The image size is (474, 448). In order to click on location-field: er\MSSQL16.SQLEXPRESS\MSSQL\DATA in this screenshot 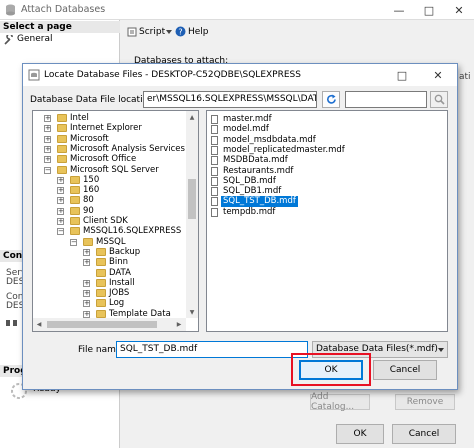, I will do `click(230, 99)`.